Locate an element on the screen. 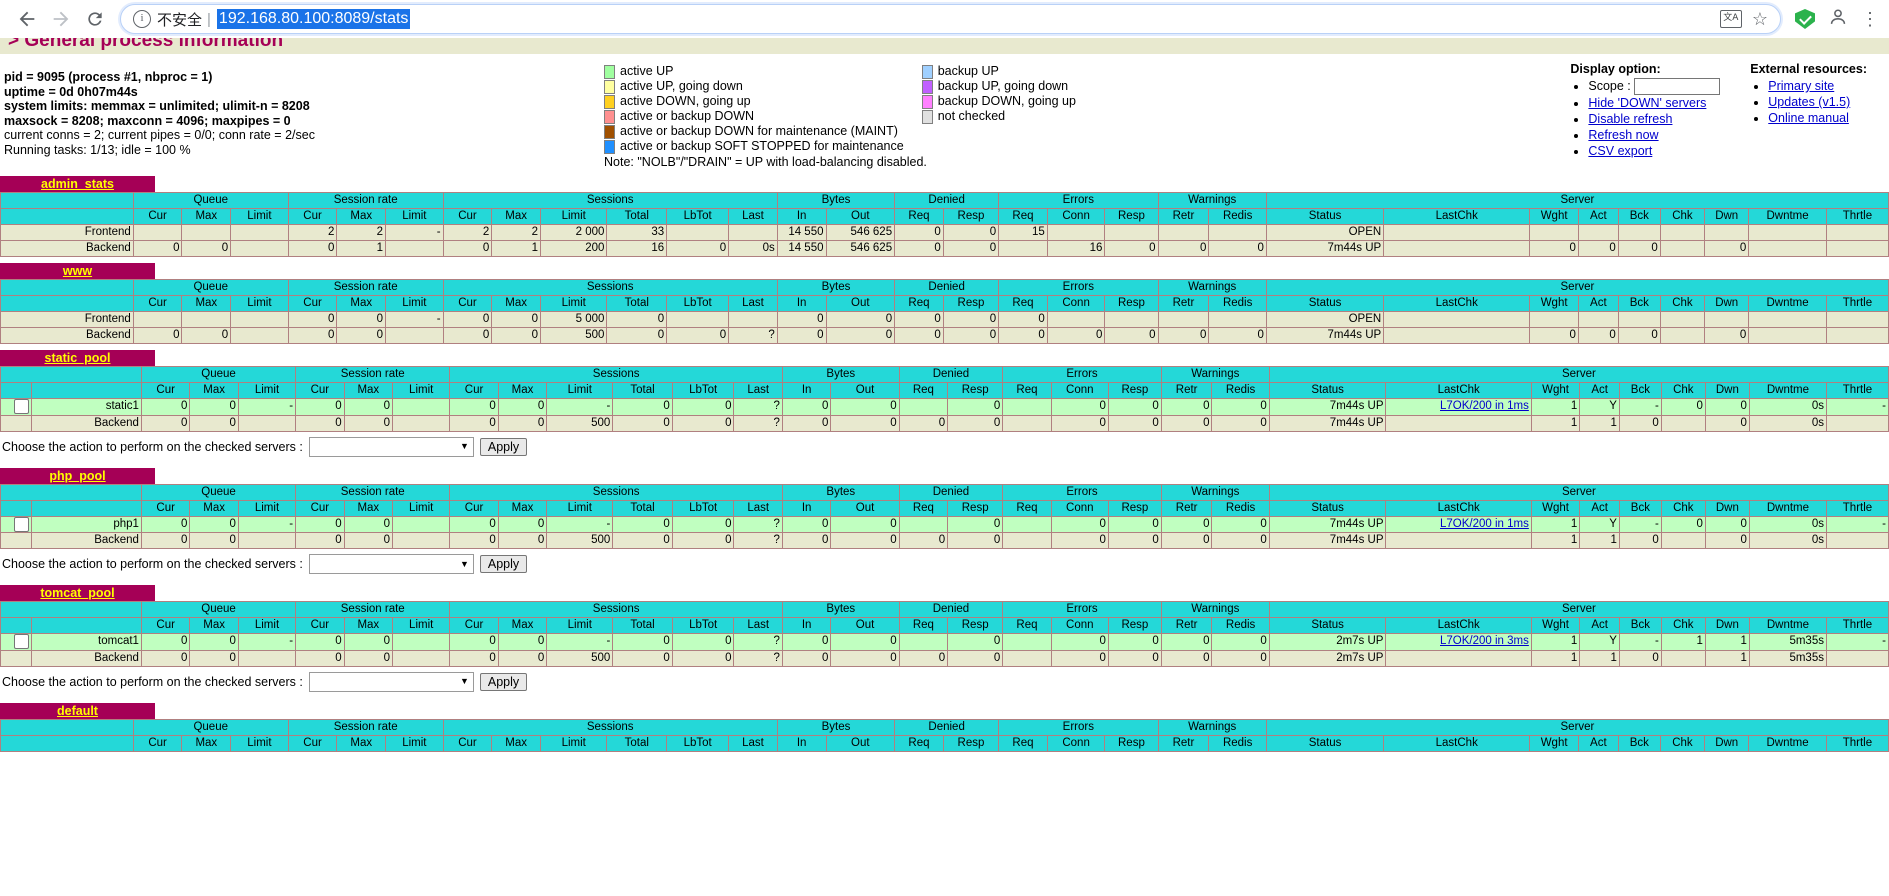 Image resolution: width=1889 pixels, height=896 pixels. table-column-header-26: Chk is located at coordinates (1683, 626).